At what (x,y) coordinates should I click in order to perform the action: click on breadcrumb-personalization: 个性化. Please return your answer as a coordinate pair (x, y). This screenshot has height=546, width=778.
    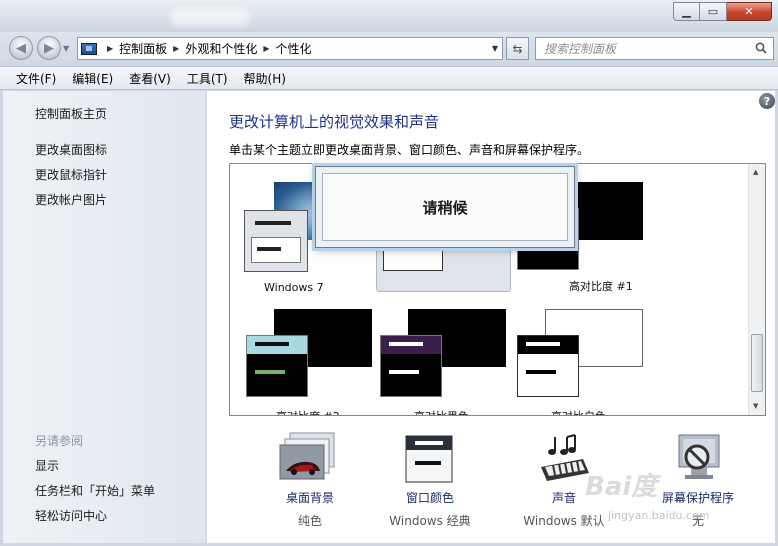
    Looking at the image, I should click on (294, 48).